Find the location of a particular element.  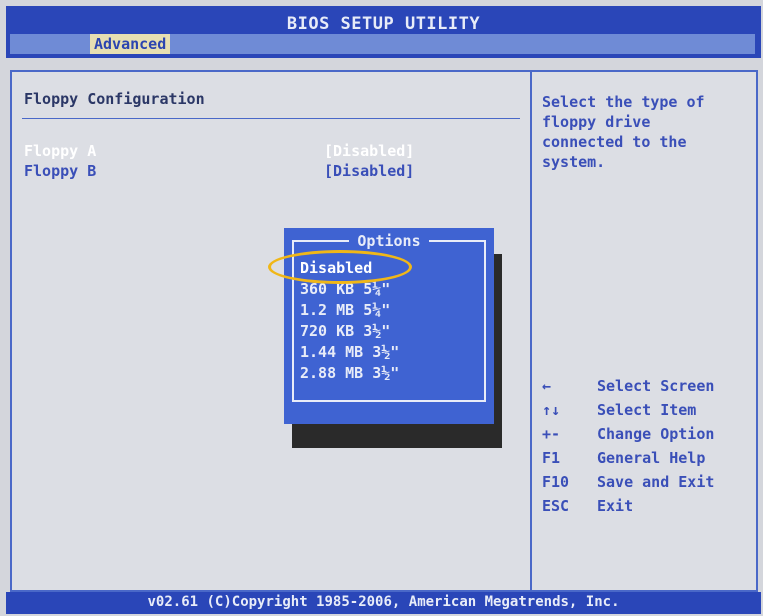

key-description: Change Option is located at coordinates (656, 434).